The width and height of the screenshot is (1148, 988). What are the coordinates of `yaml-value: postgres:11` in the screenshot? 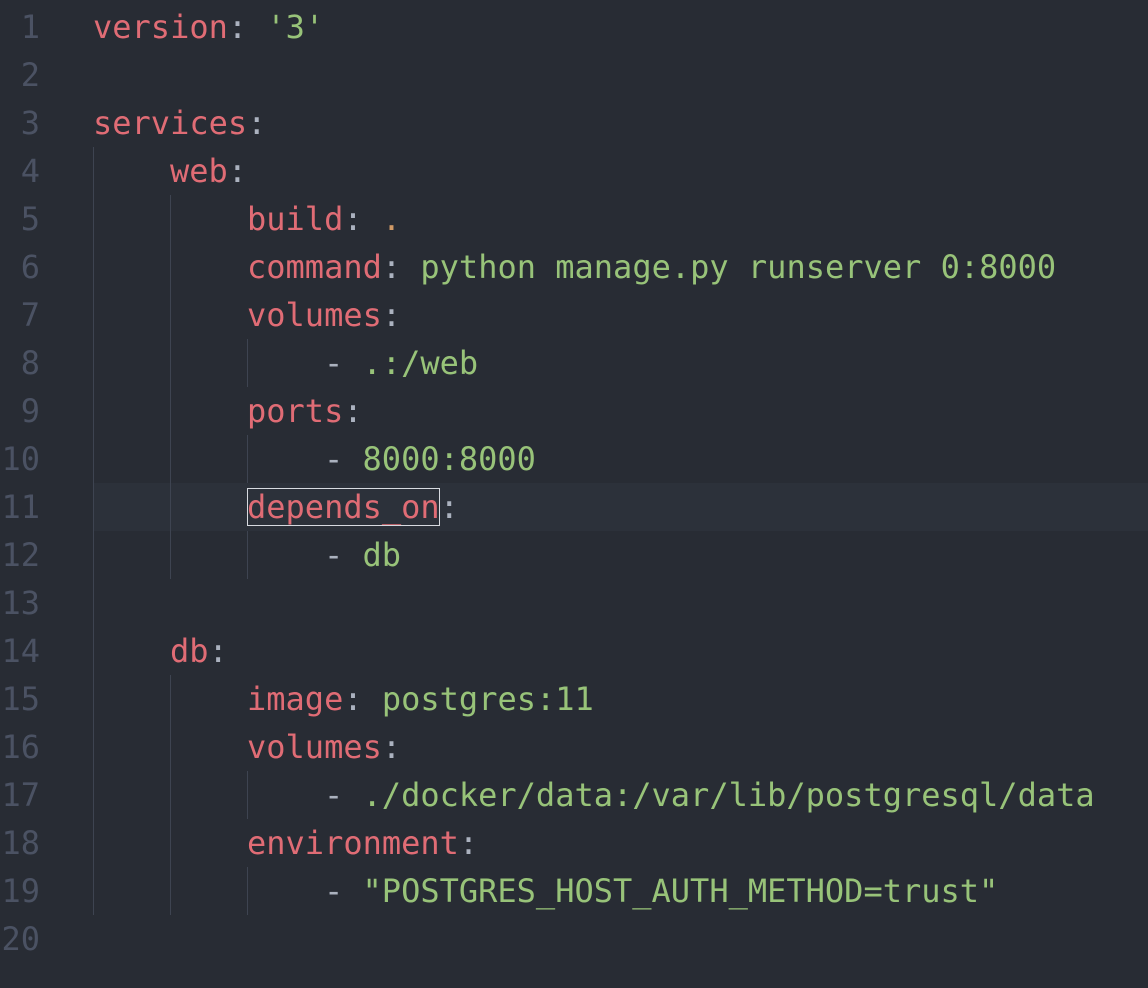 It's located at (487, 699).